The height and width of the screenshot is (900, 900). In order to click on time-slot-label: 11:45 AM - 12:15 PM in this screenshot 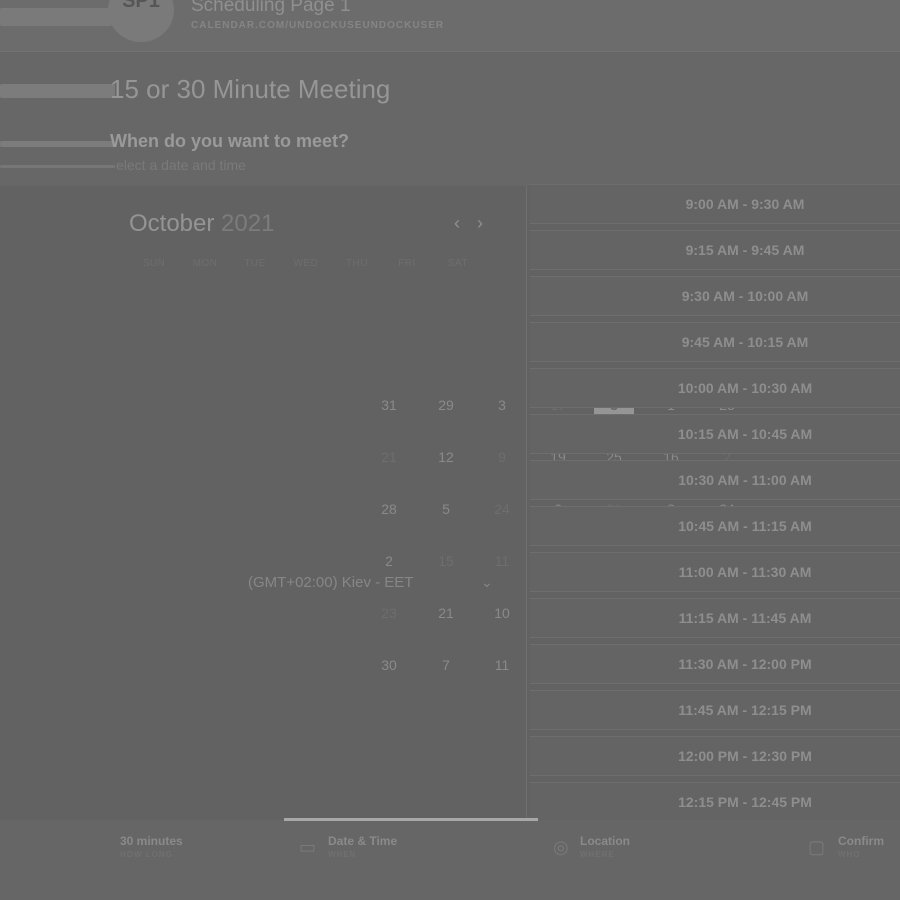, I will do `click(745, 710)`.